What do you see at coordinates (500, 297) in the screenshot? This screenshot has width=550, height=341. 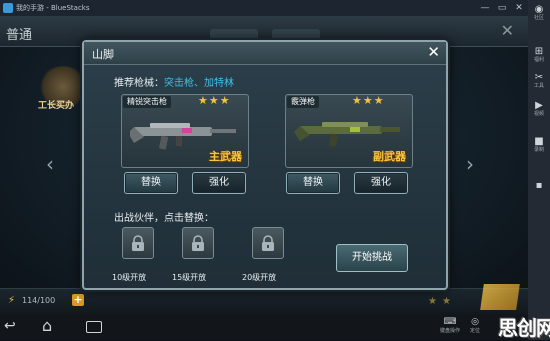 I see `gold-reward-icon` at bounding box center [500, 297].